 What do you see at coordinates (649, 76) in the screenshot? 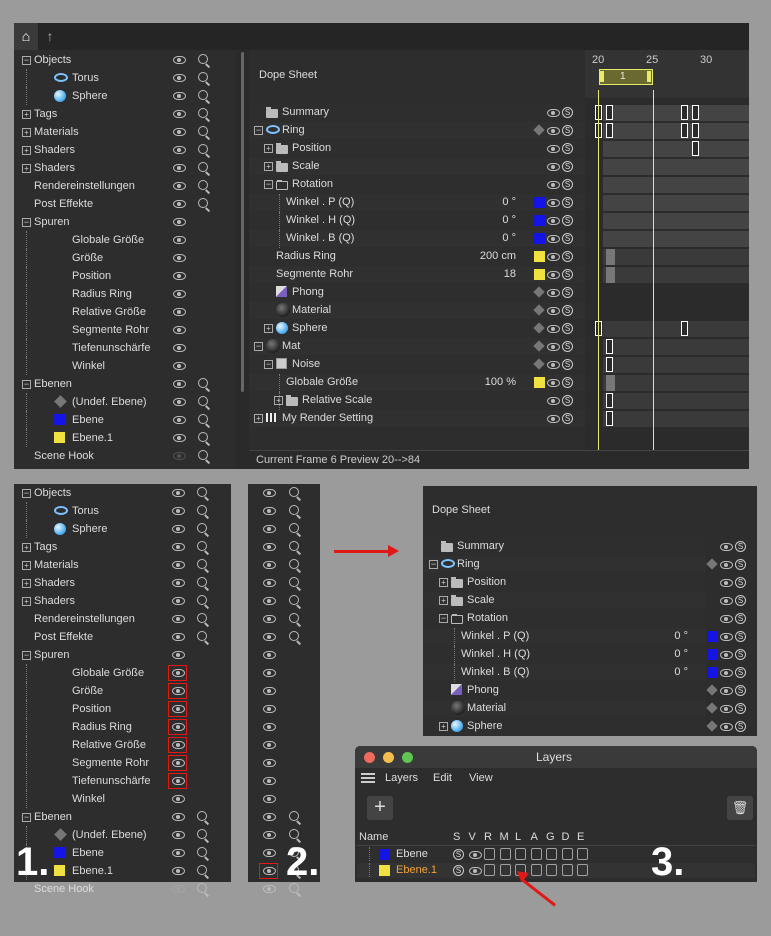
I see `range-end-handle` at bounding box center [649, 76].